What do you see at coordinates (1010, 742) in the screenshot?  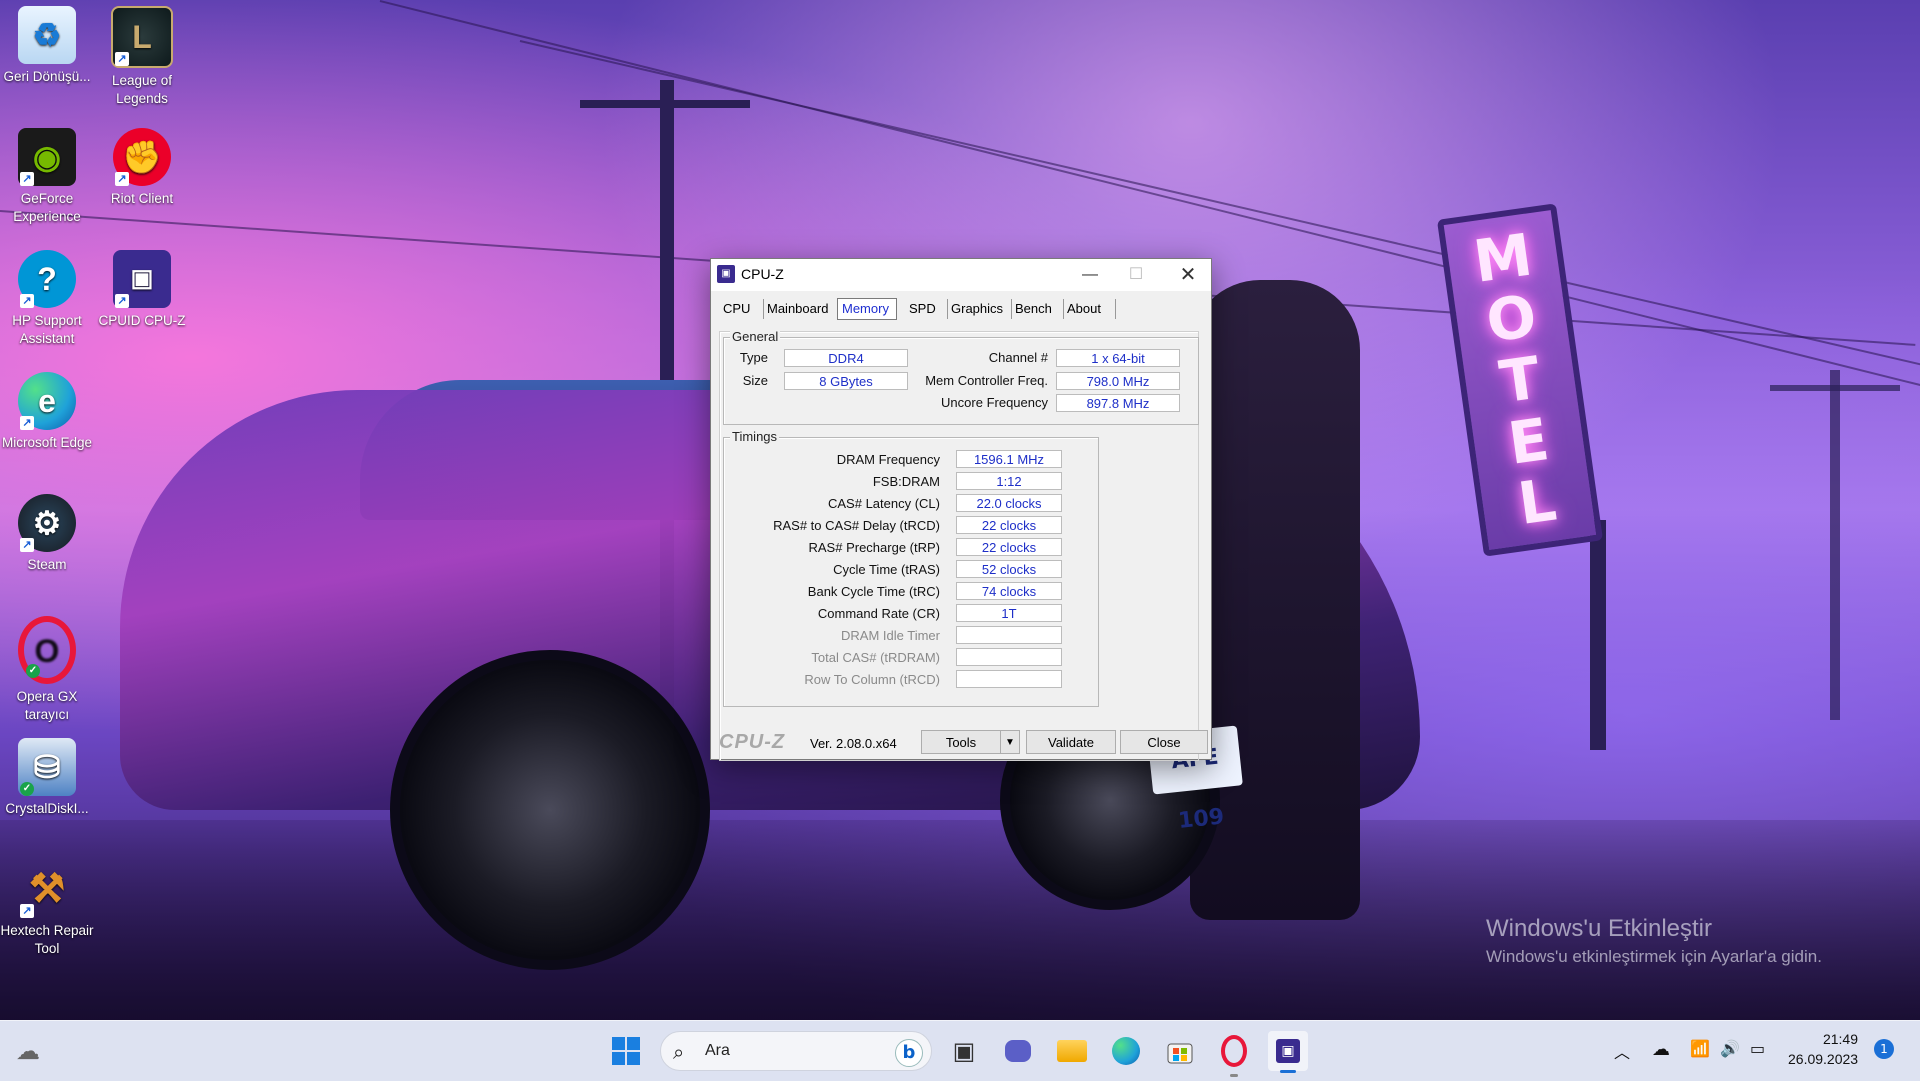 I see `tools-dropdown-arrow-icon: ▼` at bounding box center [1010, 742].